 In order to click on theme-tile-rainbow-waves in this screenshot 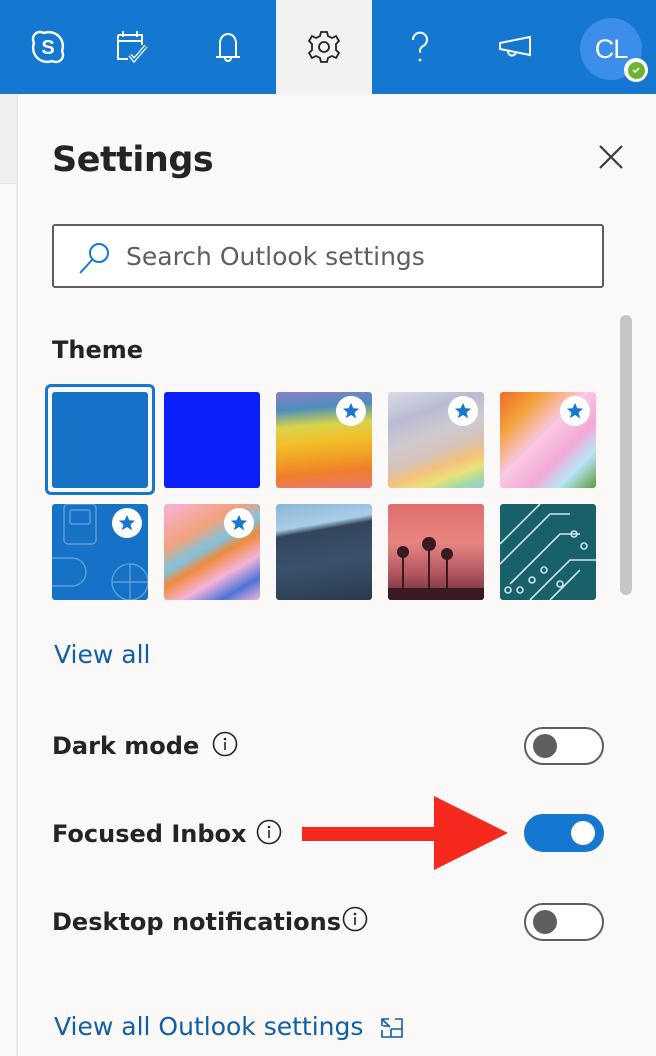, I will do `click(324, 440)`.